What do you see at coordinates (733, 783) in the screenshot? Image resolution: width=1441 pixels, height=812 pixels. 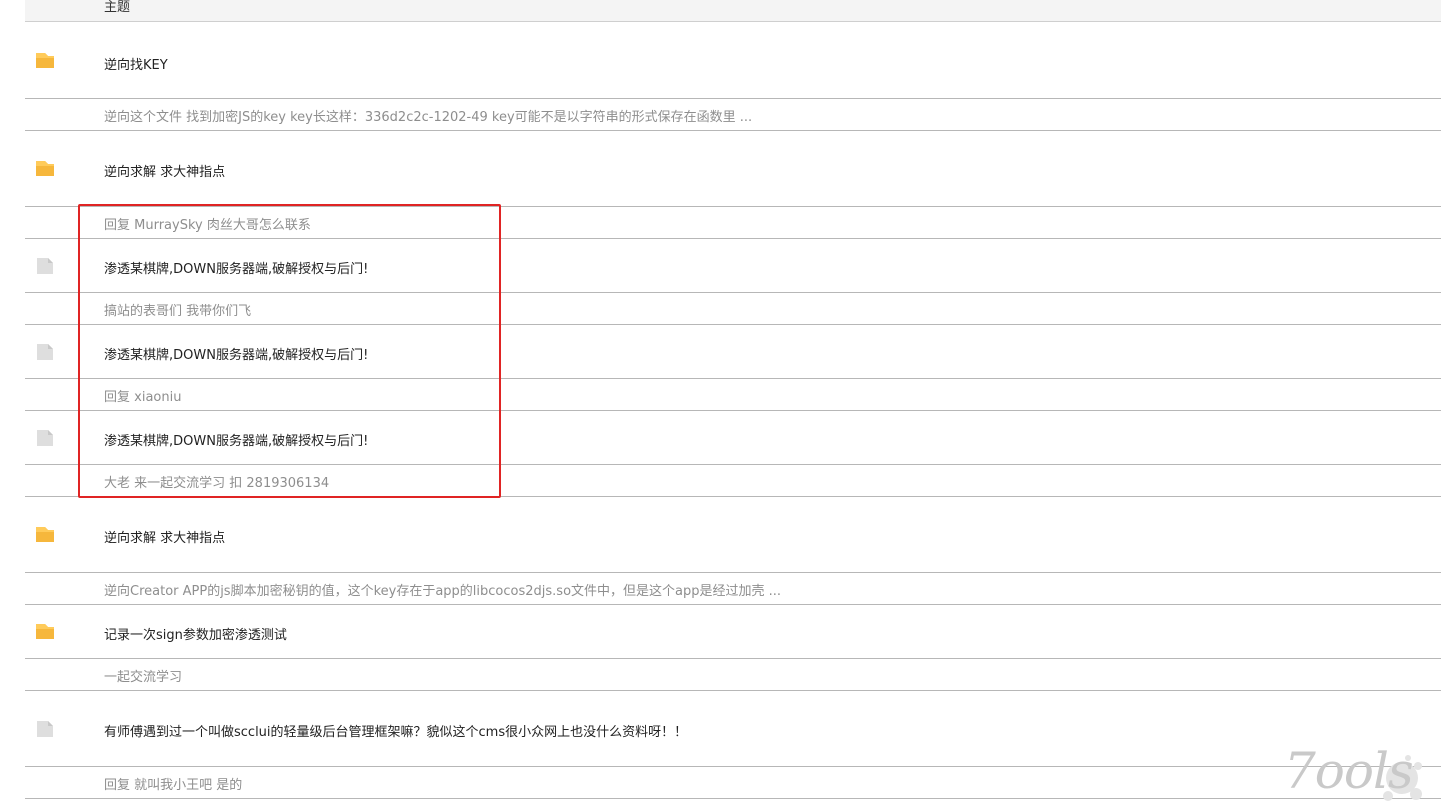 I see `topic-summary-row: 回复 就叫我小王吧 是的` at bounding box center [733, 783].